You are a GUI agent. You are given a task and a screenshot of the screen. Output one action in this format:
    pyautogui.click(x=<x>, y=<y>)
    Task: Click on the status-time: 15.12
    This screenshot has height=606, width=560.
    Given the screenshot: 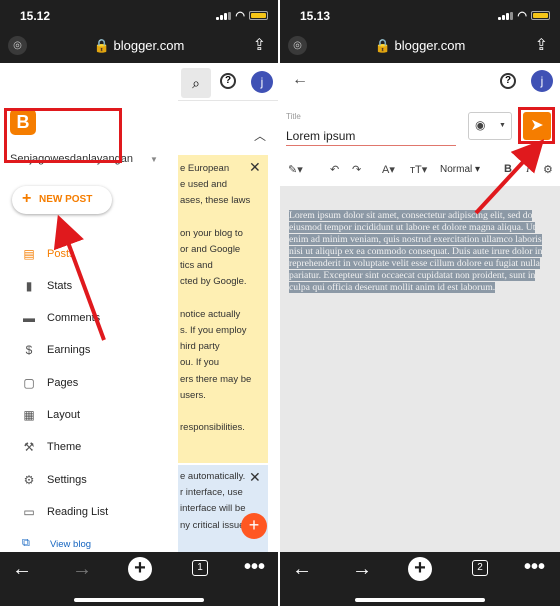 What is the action you would take?
    pyautogui.click(x=35, y=16)
    